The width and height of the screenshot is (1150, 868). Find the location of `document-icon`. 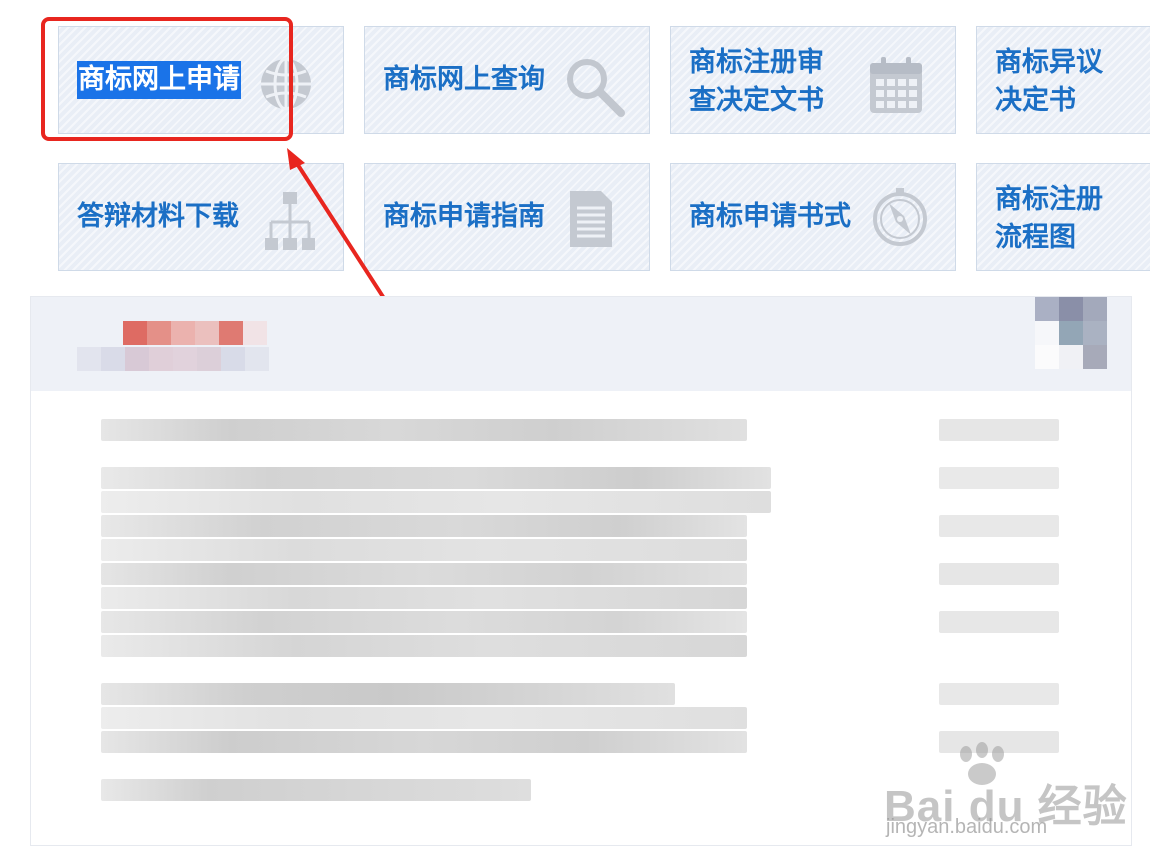

document-icon is located at coordinates (591, 219).